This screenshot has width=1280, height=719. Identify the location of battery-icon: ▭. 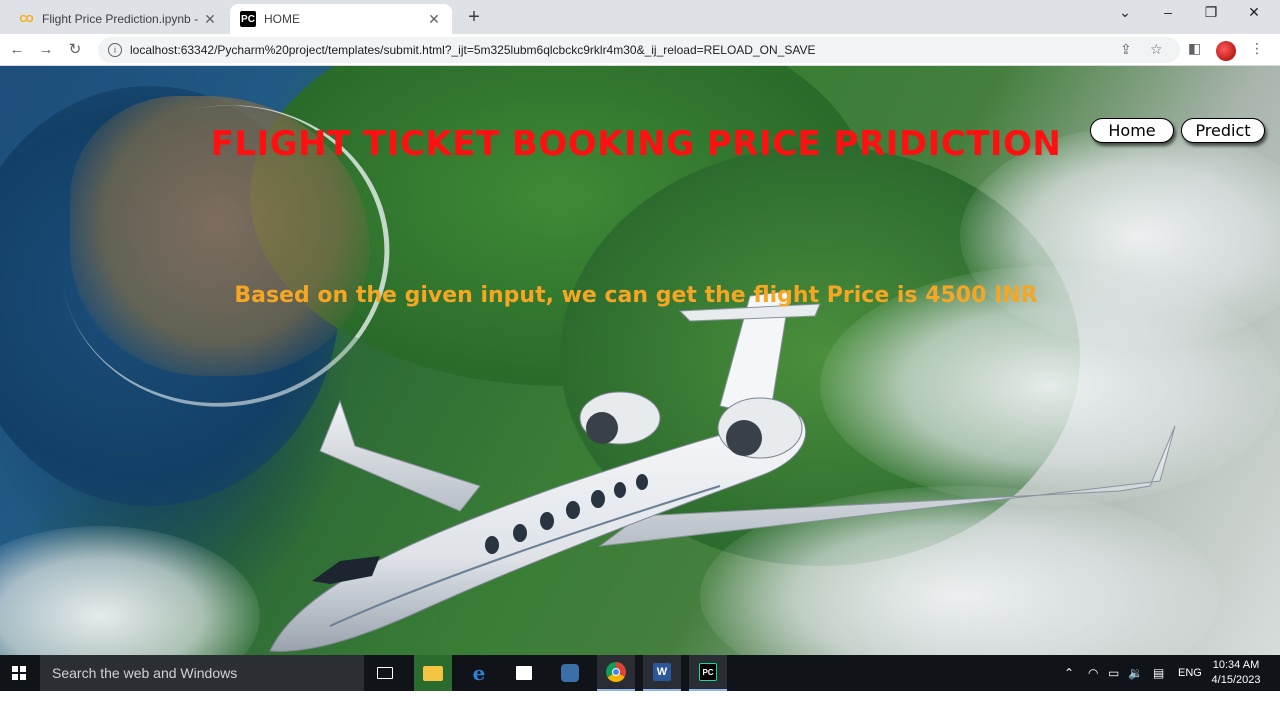
(1113, 673).